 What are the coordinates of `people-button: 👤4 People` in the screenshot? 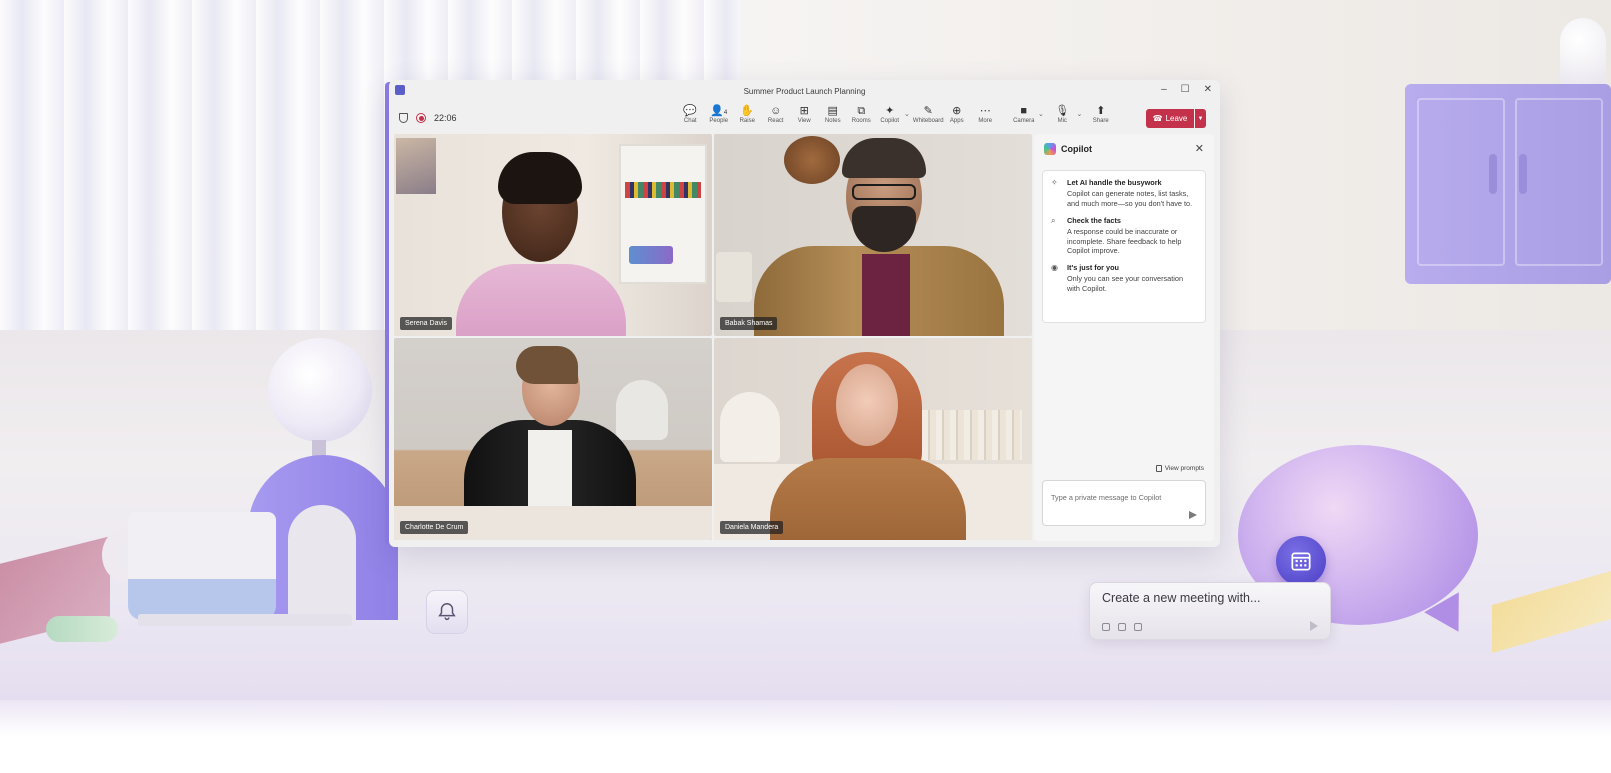 It's located at (719, 114).